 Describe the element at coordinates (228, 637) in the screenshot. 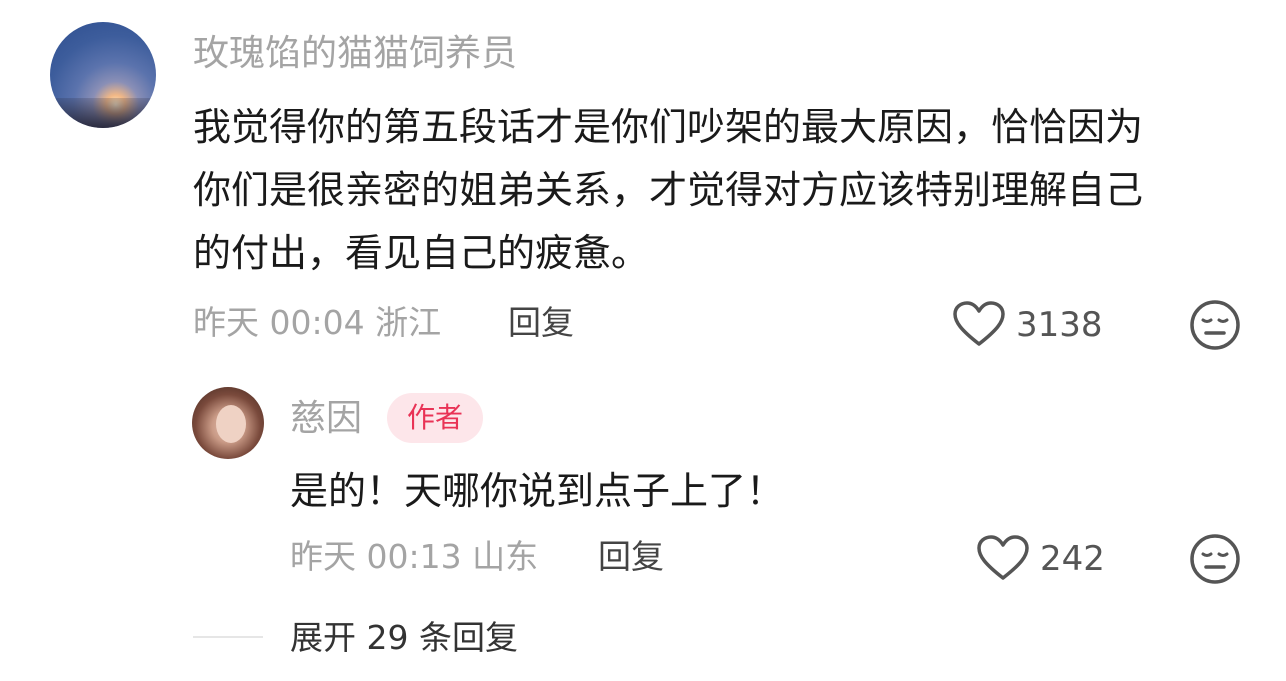

I see `divider` at that location.